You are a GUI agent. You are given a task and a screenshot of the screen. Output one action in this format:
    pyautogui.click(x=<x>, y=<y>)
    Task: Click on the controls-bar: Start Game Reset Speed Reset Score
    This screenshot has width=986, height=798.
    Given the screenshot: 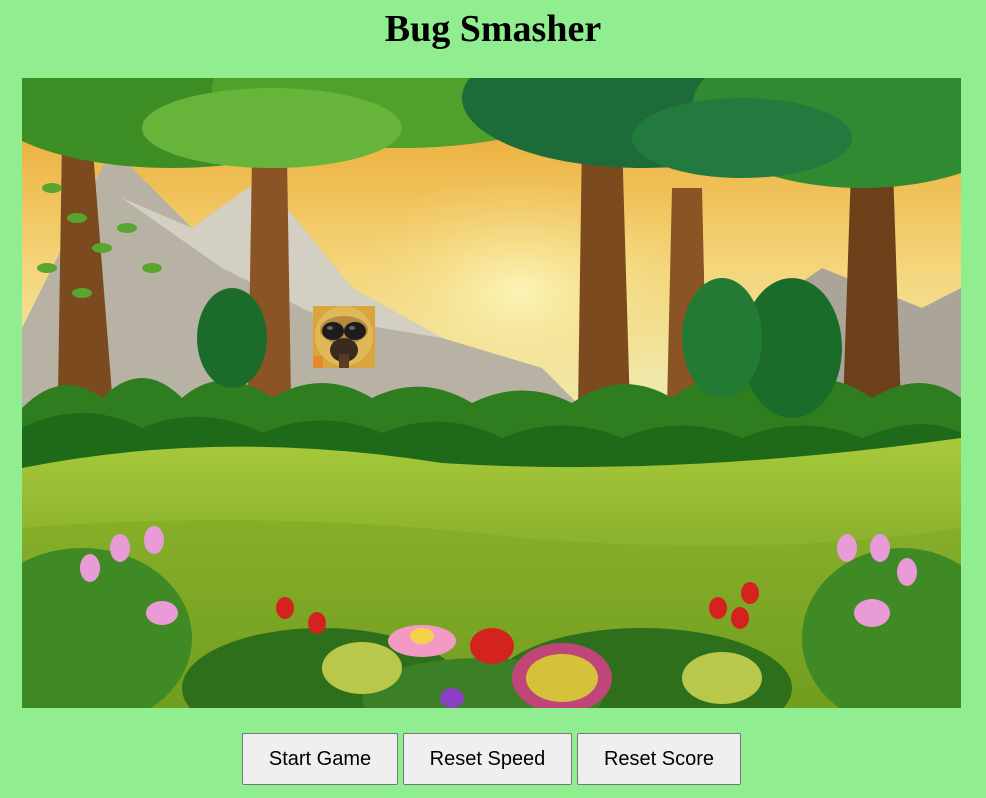 What is the action you would take?
    pyautogui.click(x=493, y=759)
    